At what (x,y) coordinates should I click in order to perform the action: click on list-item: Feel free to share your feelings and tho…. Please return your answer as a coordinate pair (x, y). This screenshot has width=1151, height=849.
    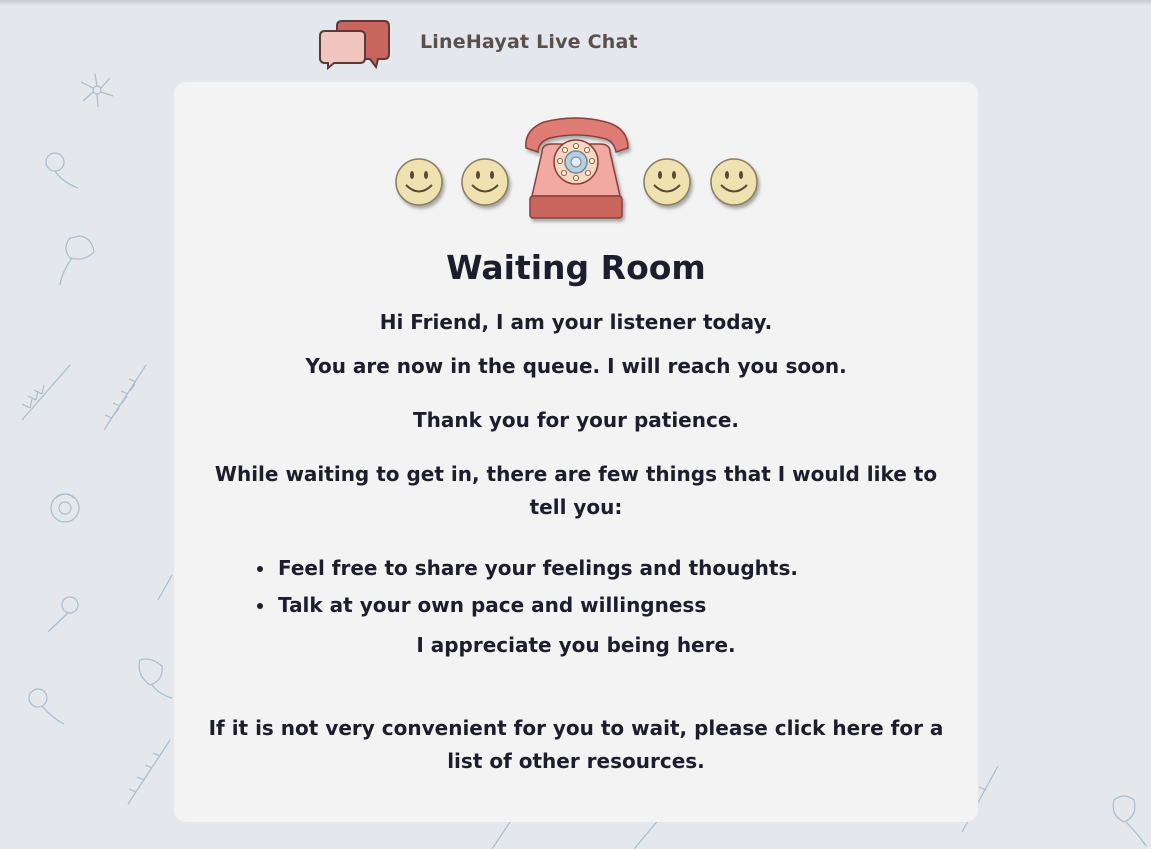
    Looking at the image, I should click on (537, 568).